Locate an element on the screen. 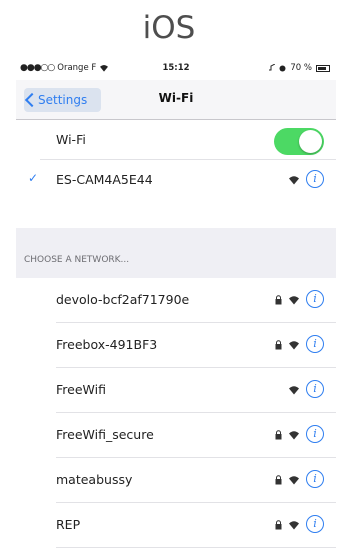 This screenshot has height=553, width=338. navigation-bar: Settings Wi-Fi is located at coordinates (176, 100).